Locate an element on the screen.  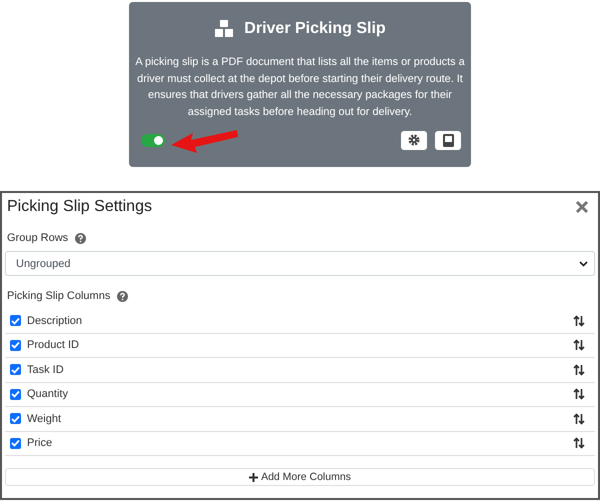
settings-button is located at coordinates (414, 140).